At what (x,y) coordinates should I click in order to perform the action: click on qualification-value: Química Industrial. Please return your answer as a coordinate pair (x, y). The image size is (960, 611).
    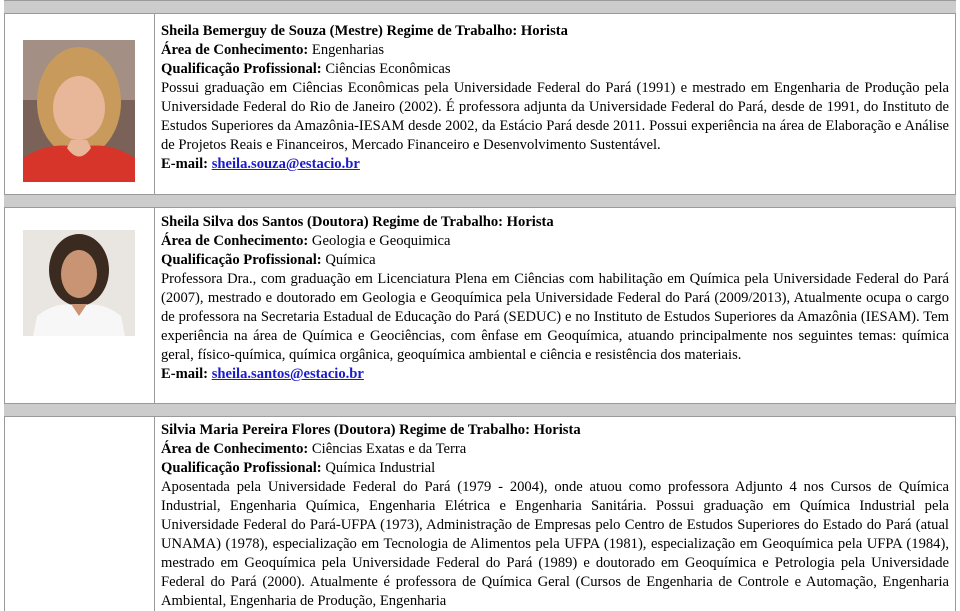
    Looking at the image, I should click on (380, 468).